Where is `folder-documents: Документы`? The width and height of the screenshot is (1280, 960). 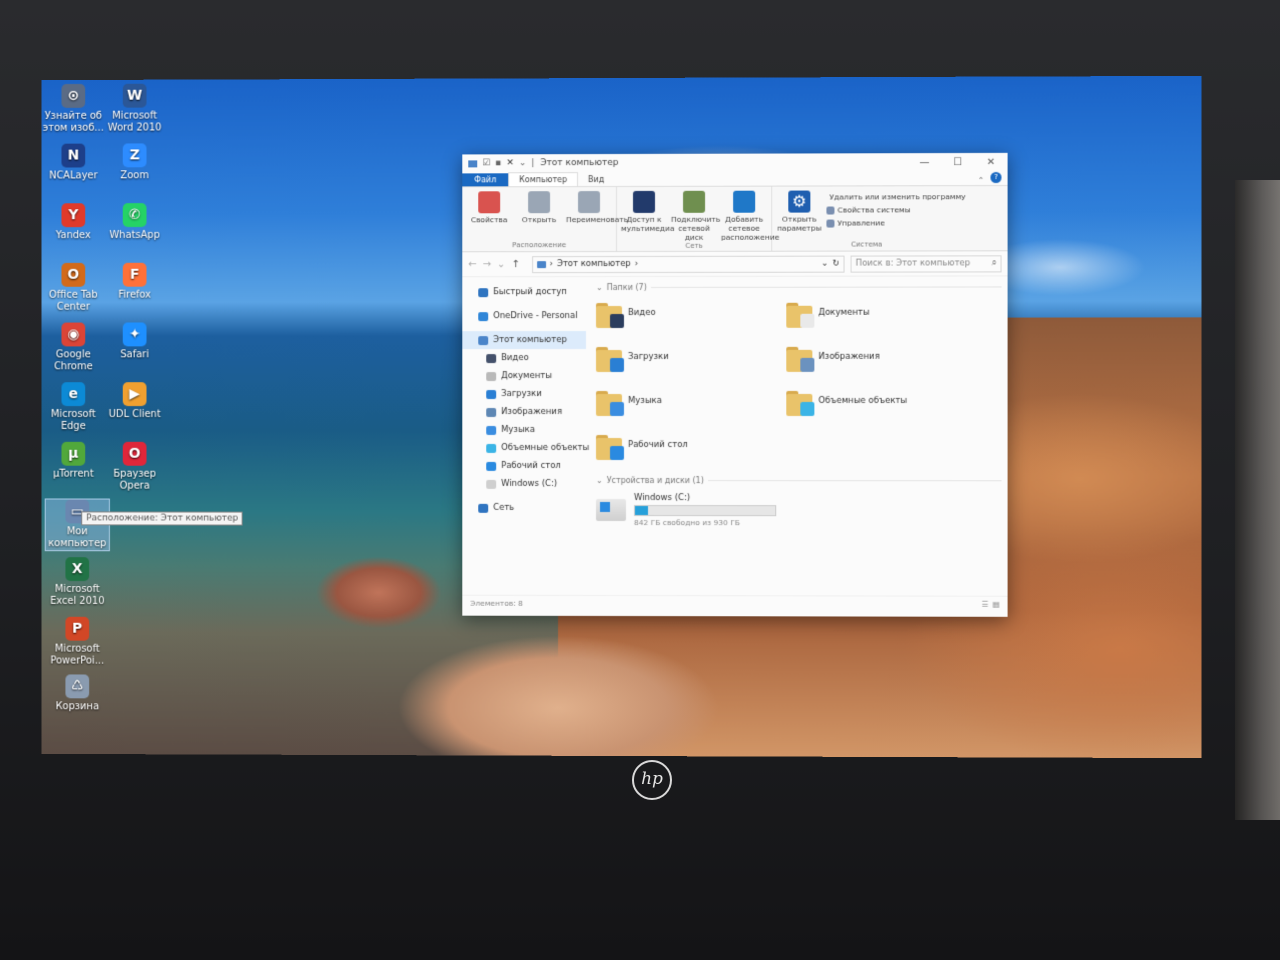
folder-documents: Документы is located at coordinates (881, 313).